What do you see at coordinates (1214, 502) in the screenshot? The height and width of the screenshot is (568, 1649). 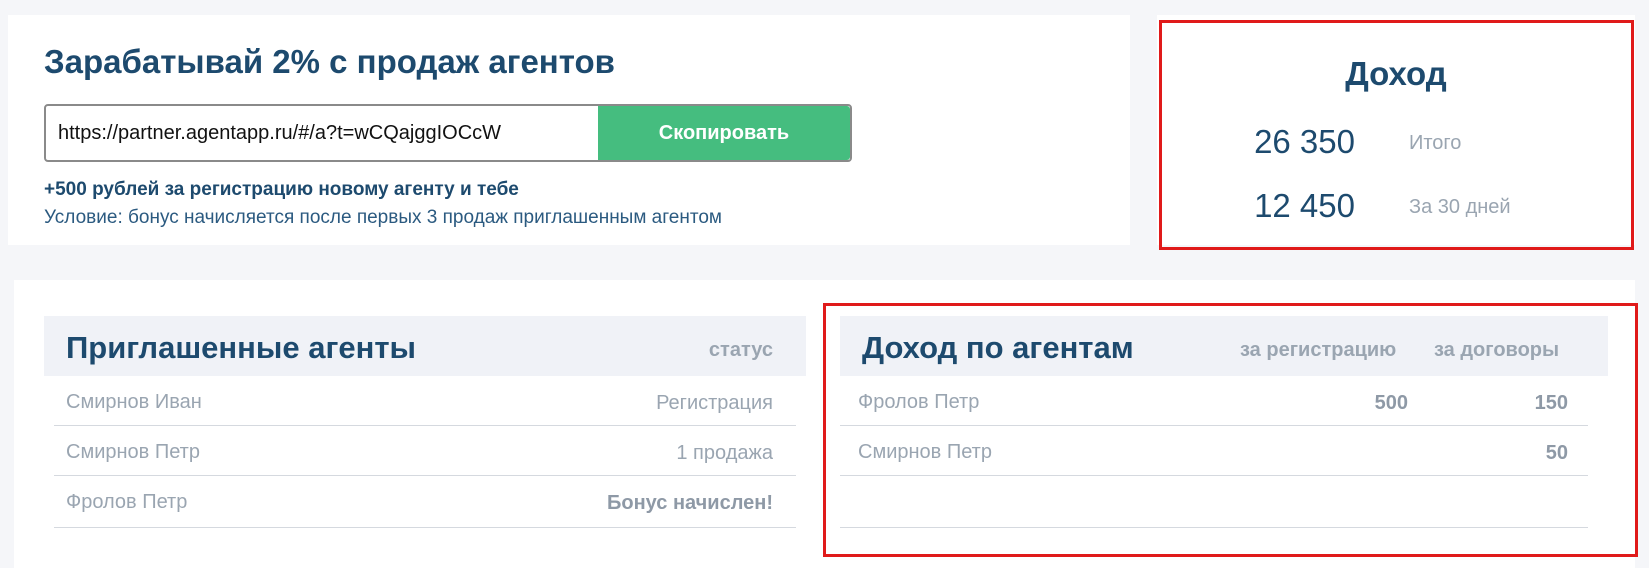 I see `table-row` at bounding box center [1214, 502].